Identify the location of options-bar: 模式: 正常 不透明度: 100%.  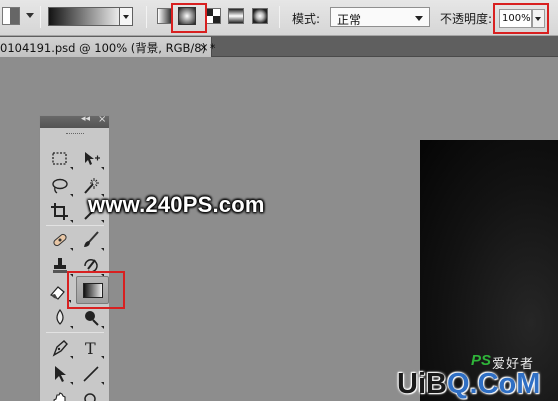
(279, 18).